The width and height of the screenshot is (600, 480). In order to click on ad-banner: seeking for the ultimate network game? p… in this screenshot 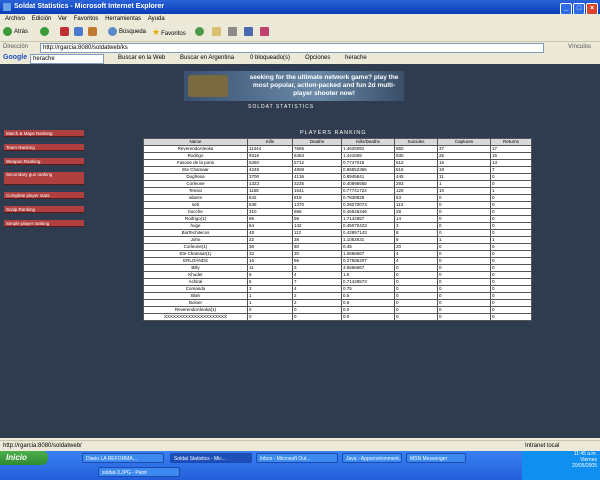, I will do `click(294, 86)`.